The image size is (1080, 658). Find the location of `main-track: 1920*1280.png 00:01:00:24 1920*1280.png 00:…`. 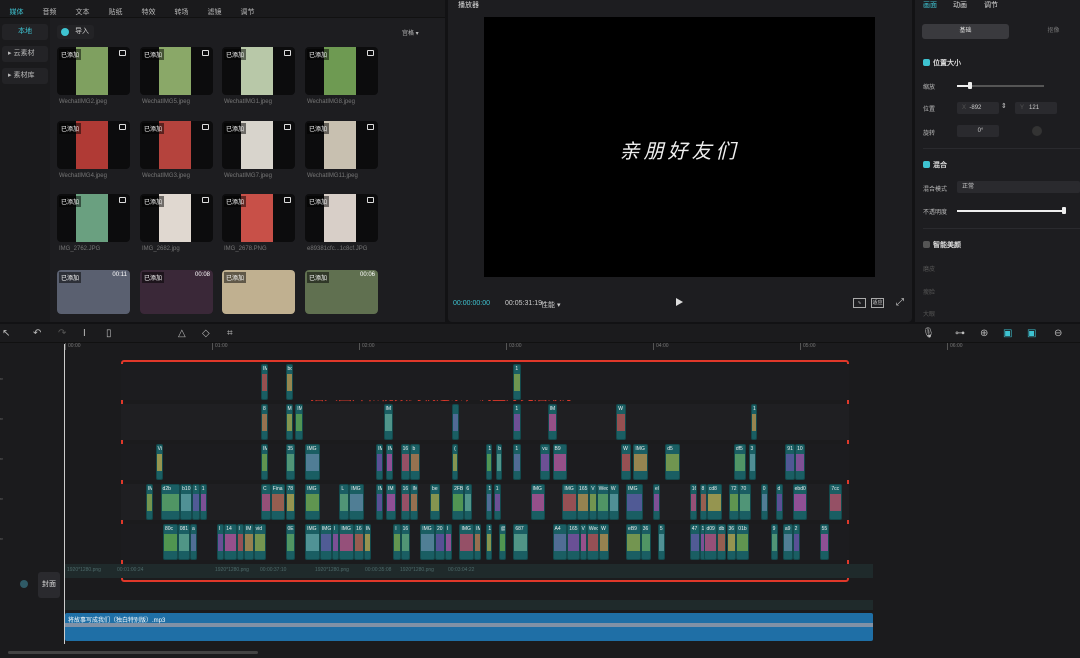

main-track: 1920*1280.png 00:01:00:24 1920*1280.png 00:… is located at coordinates (469, 571).